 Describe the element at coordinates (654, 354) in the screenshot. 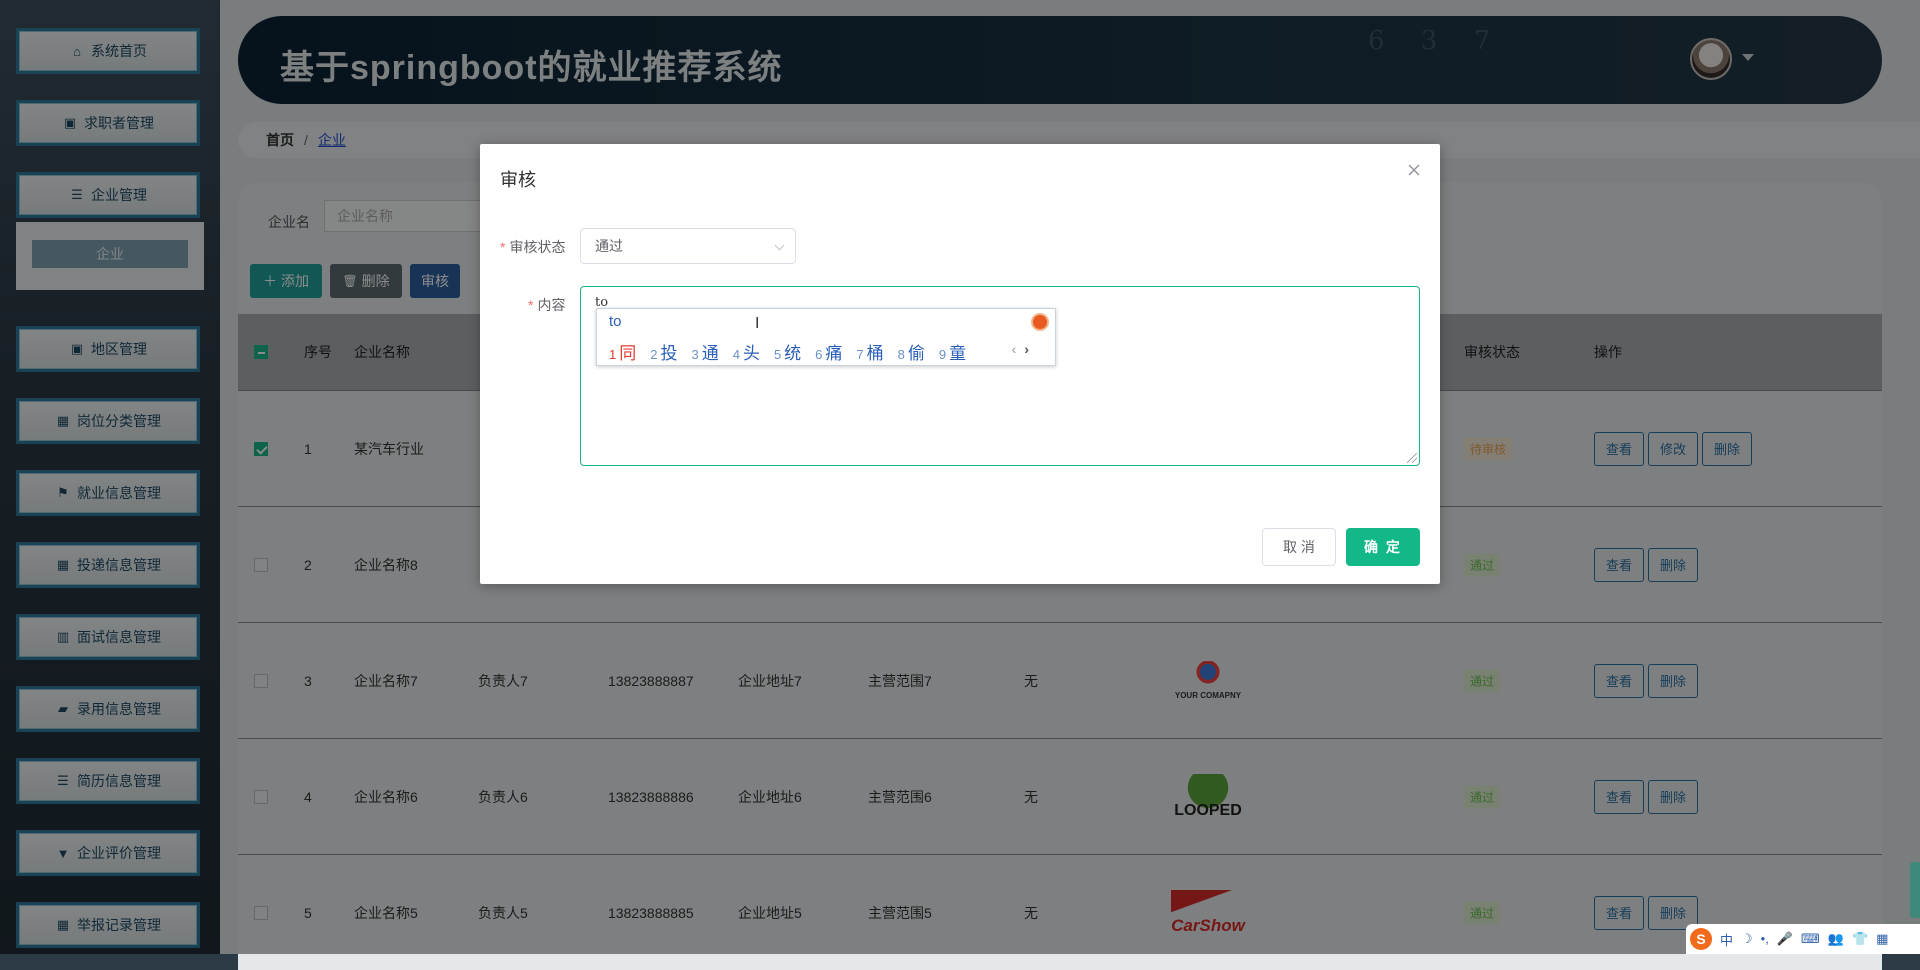

I see `ime-candidate-number: 2` at that location.